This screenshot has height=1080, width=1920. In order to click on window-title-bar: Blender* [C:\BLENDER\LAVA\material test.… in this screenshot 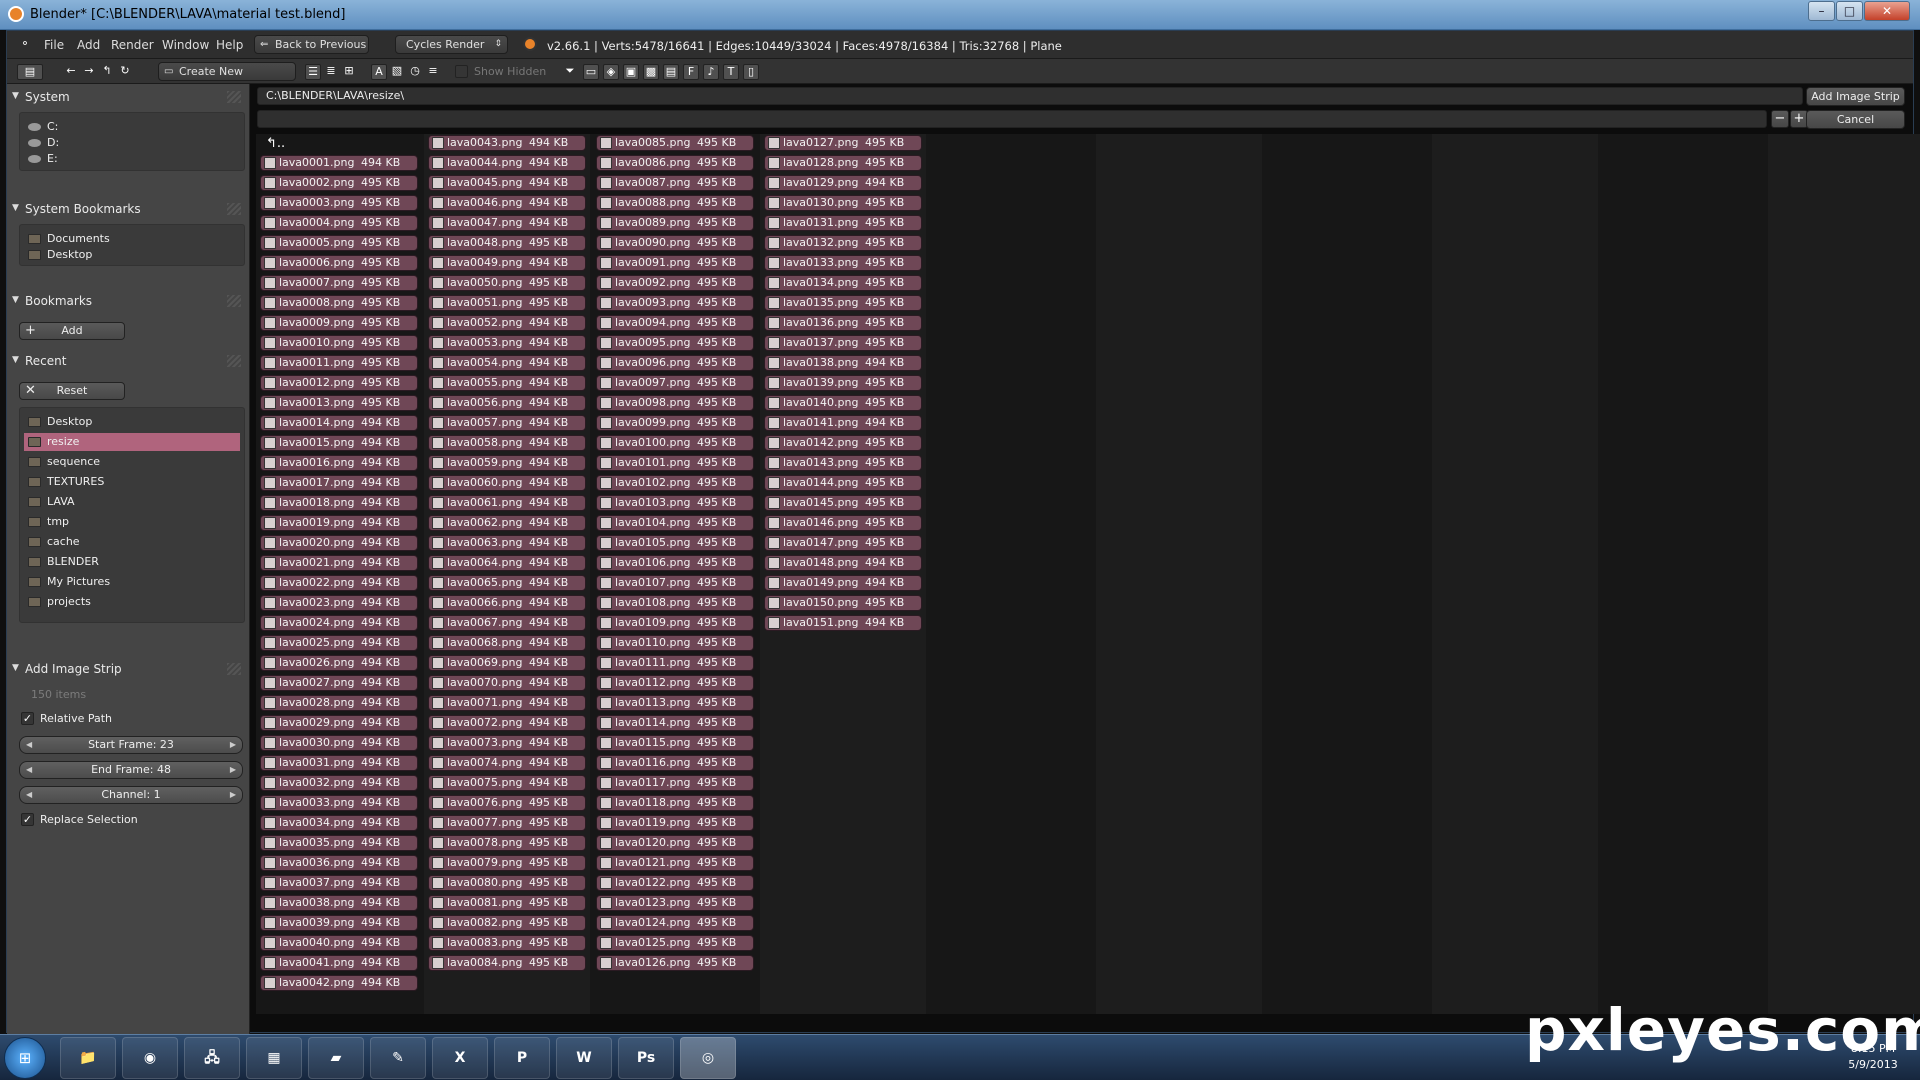, I will do `click(960, 15)`.